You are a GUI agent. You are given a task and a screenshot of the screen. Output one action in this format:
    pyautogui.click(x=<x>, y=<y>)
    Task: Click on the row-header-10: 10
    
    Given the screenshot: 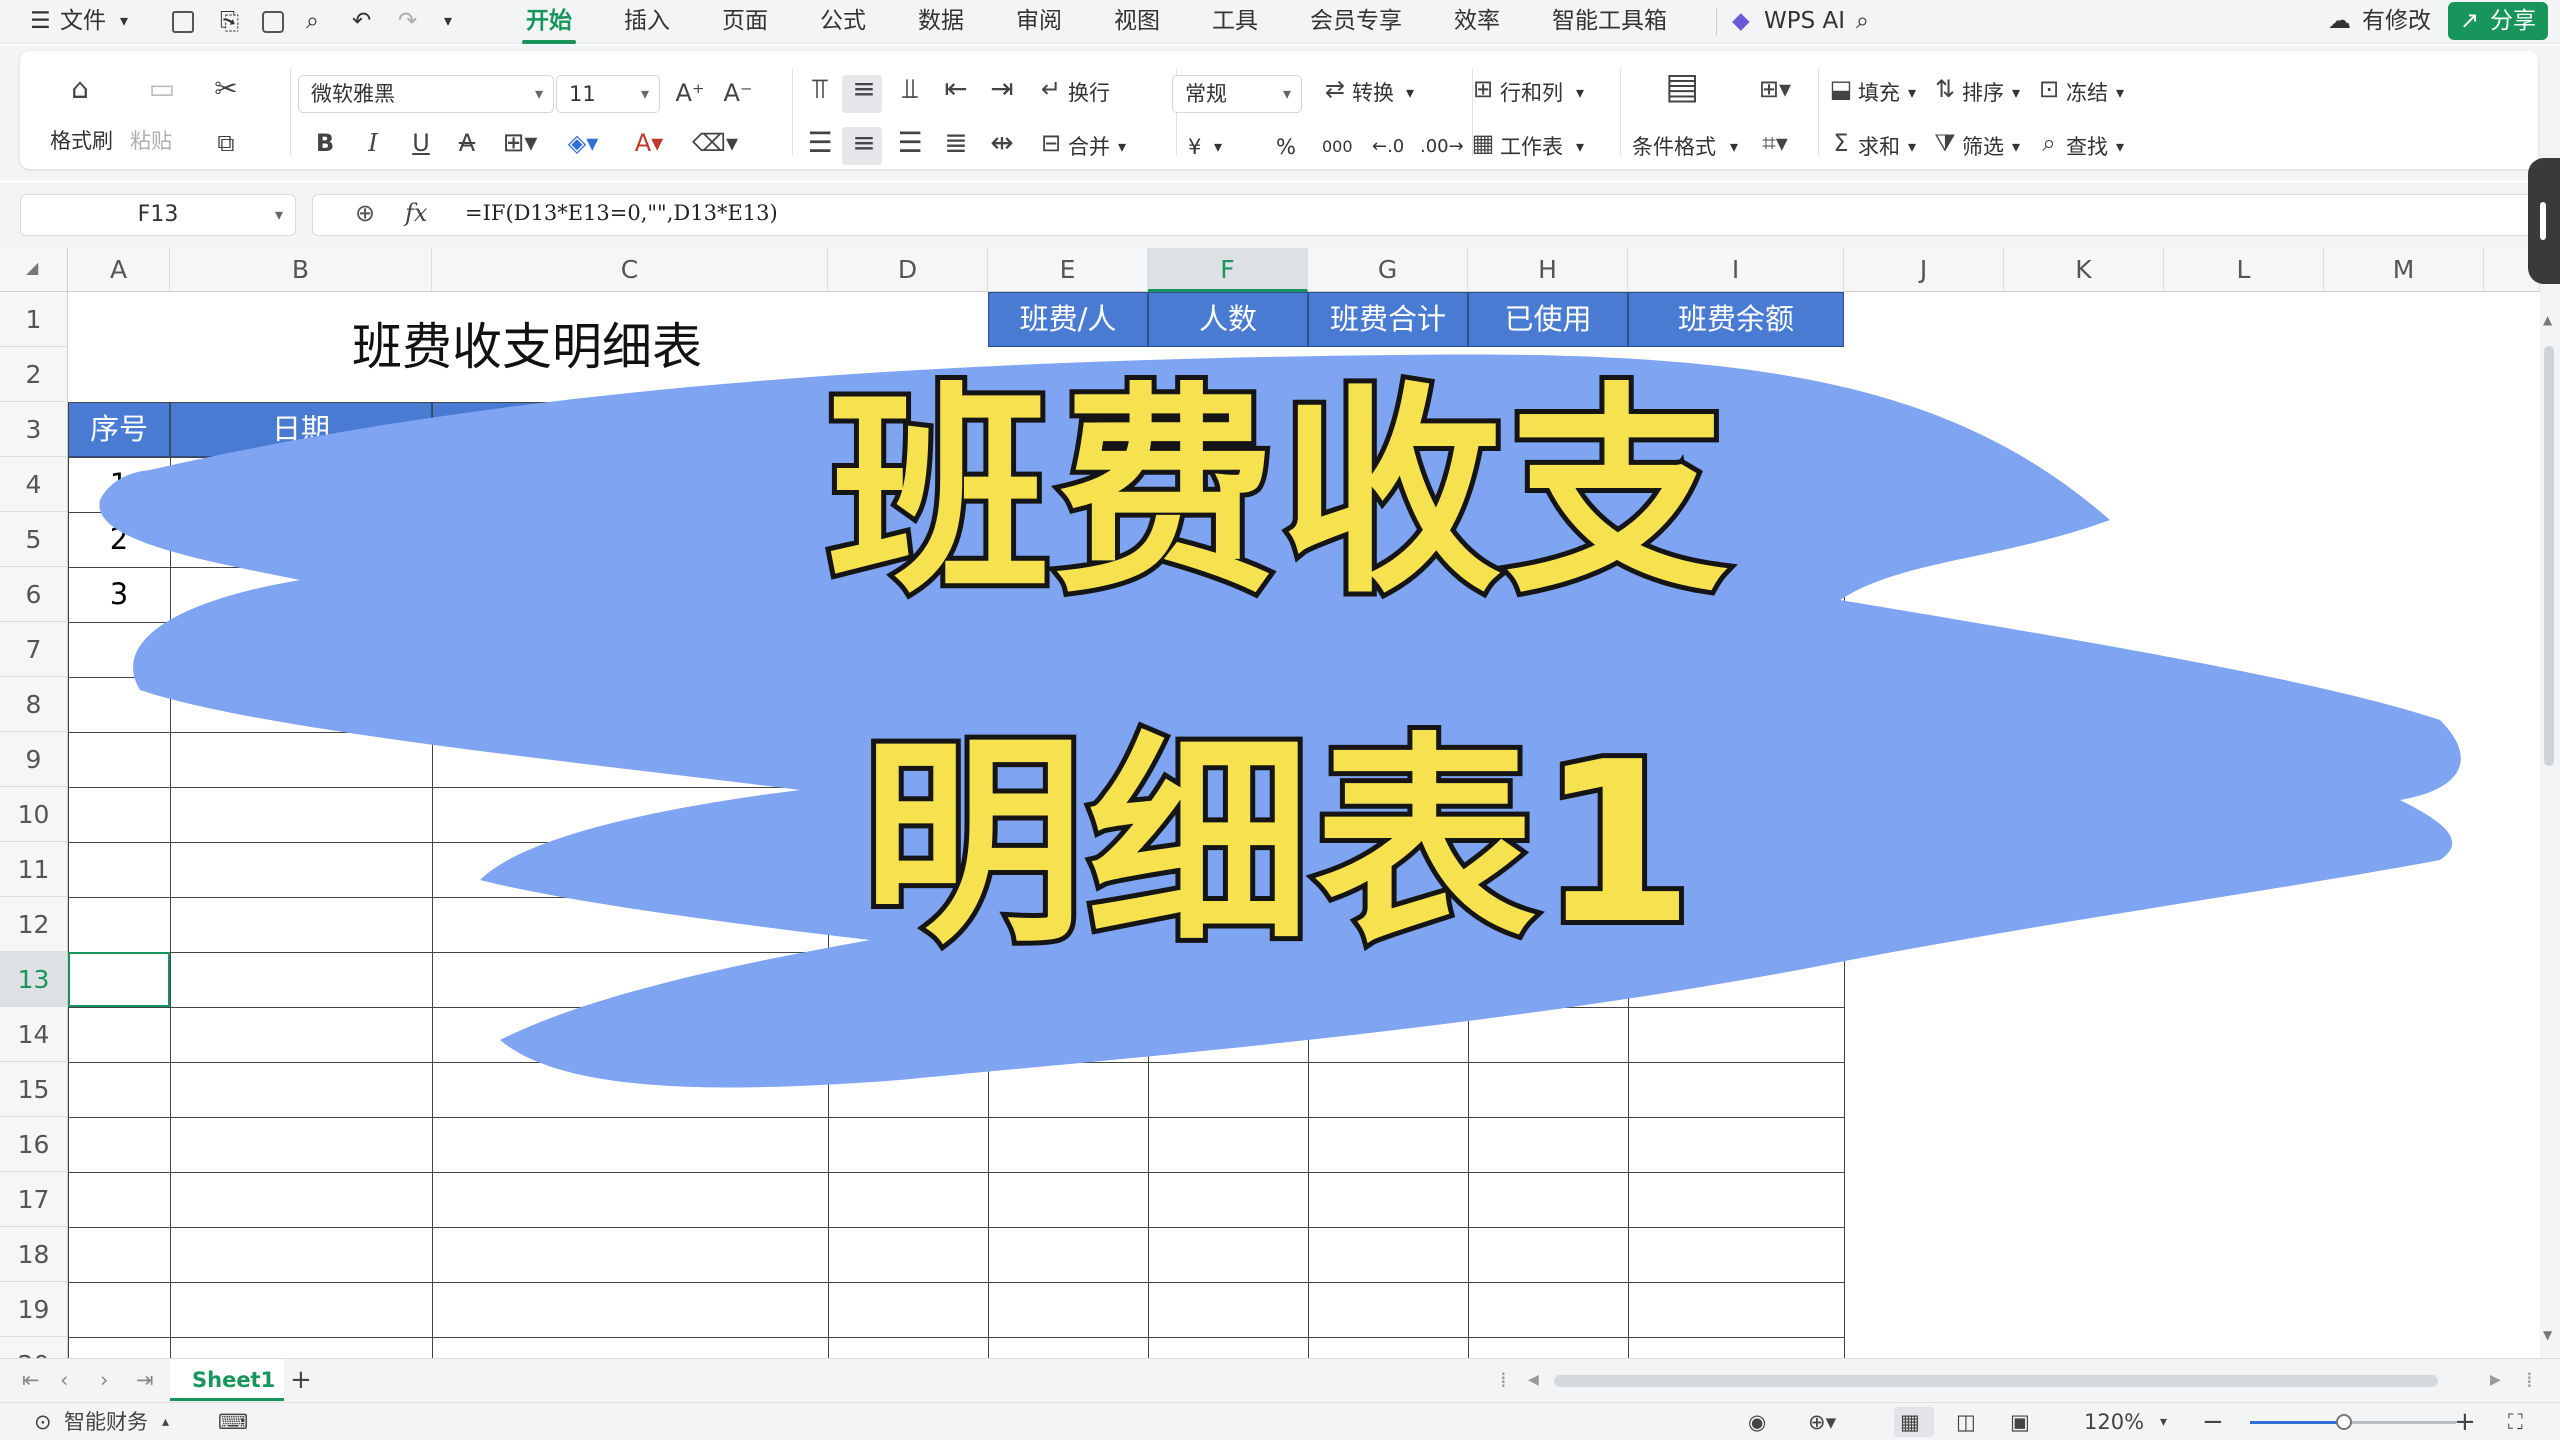 What is the action you would take?
    pyautogui.click(x=34, y=814)
    